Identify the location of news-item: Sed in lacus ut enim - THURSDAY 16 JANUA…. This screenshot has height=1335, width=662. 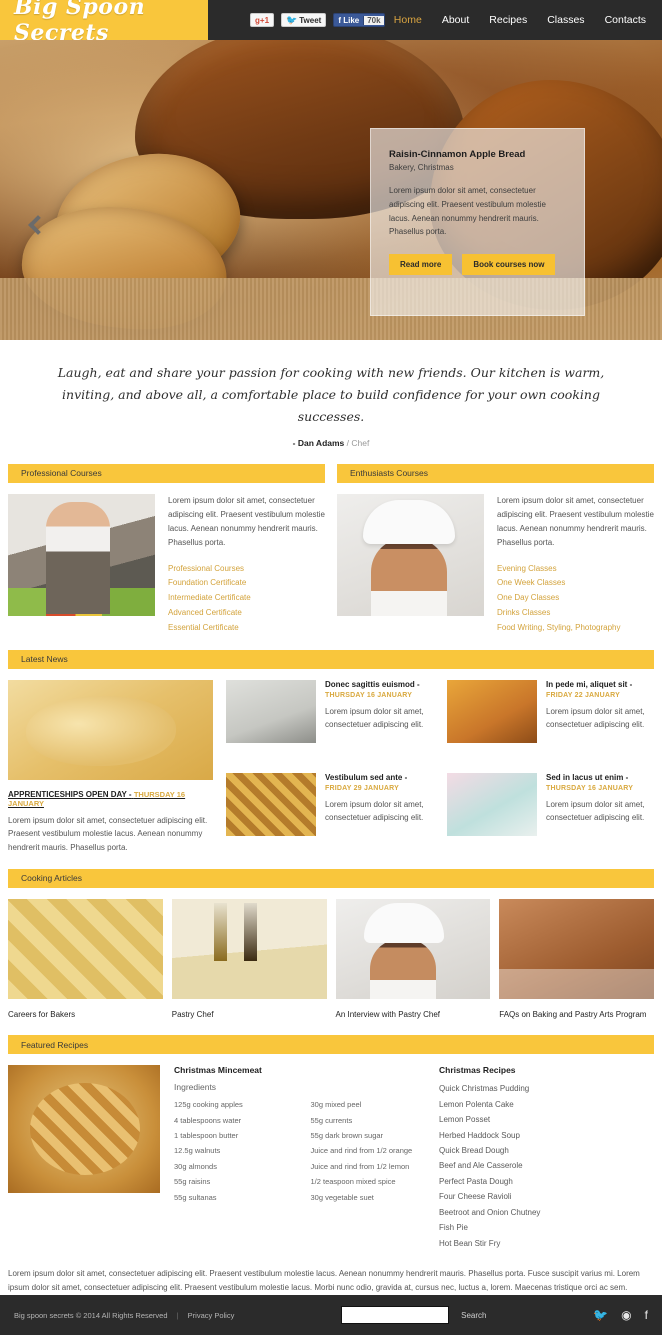
(550, 813).